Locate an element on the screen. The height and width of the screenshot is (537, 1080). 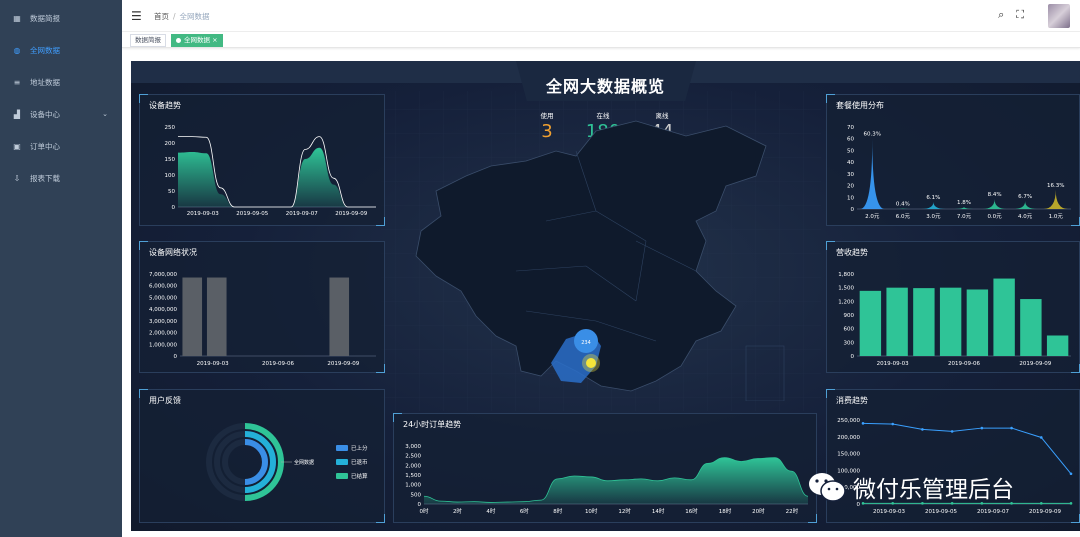
y-tick-label: 20 is located at coordinates (850, 187).